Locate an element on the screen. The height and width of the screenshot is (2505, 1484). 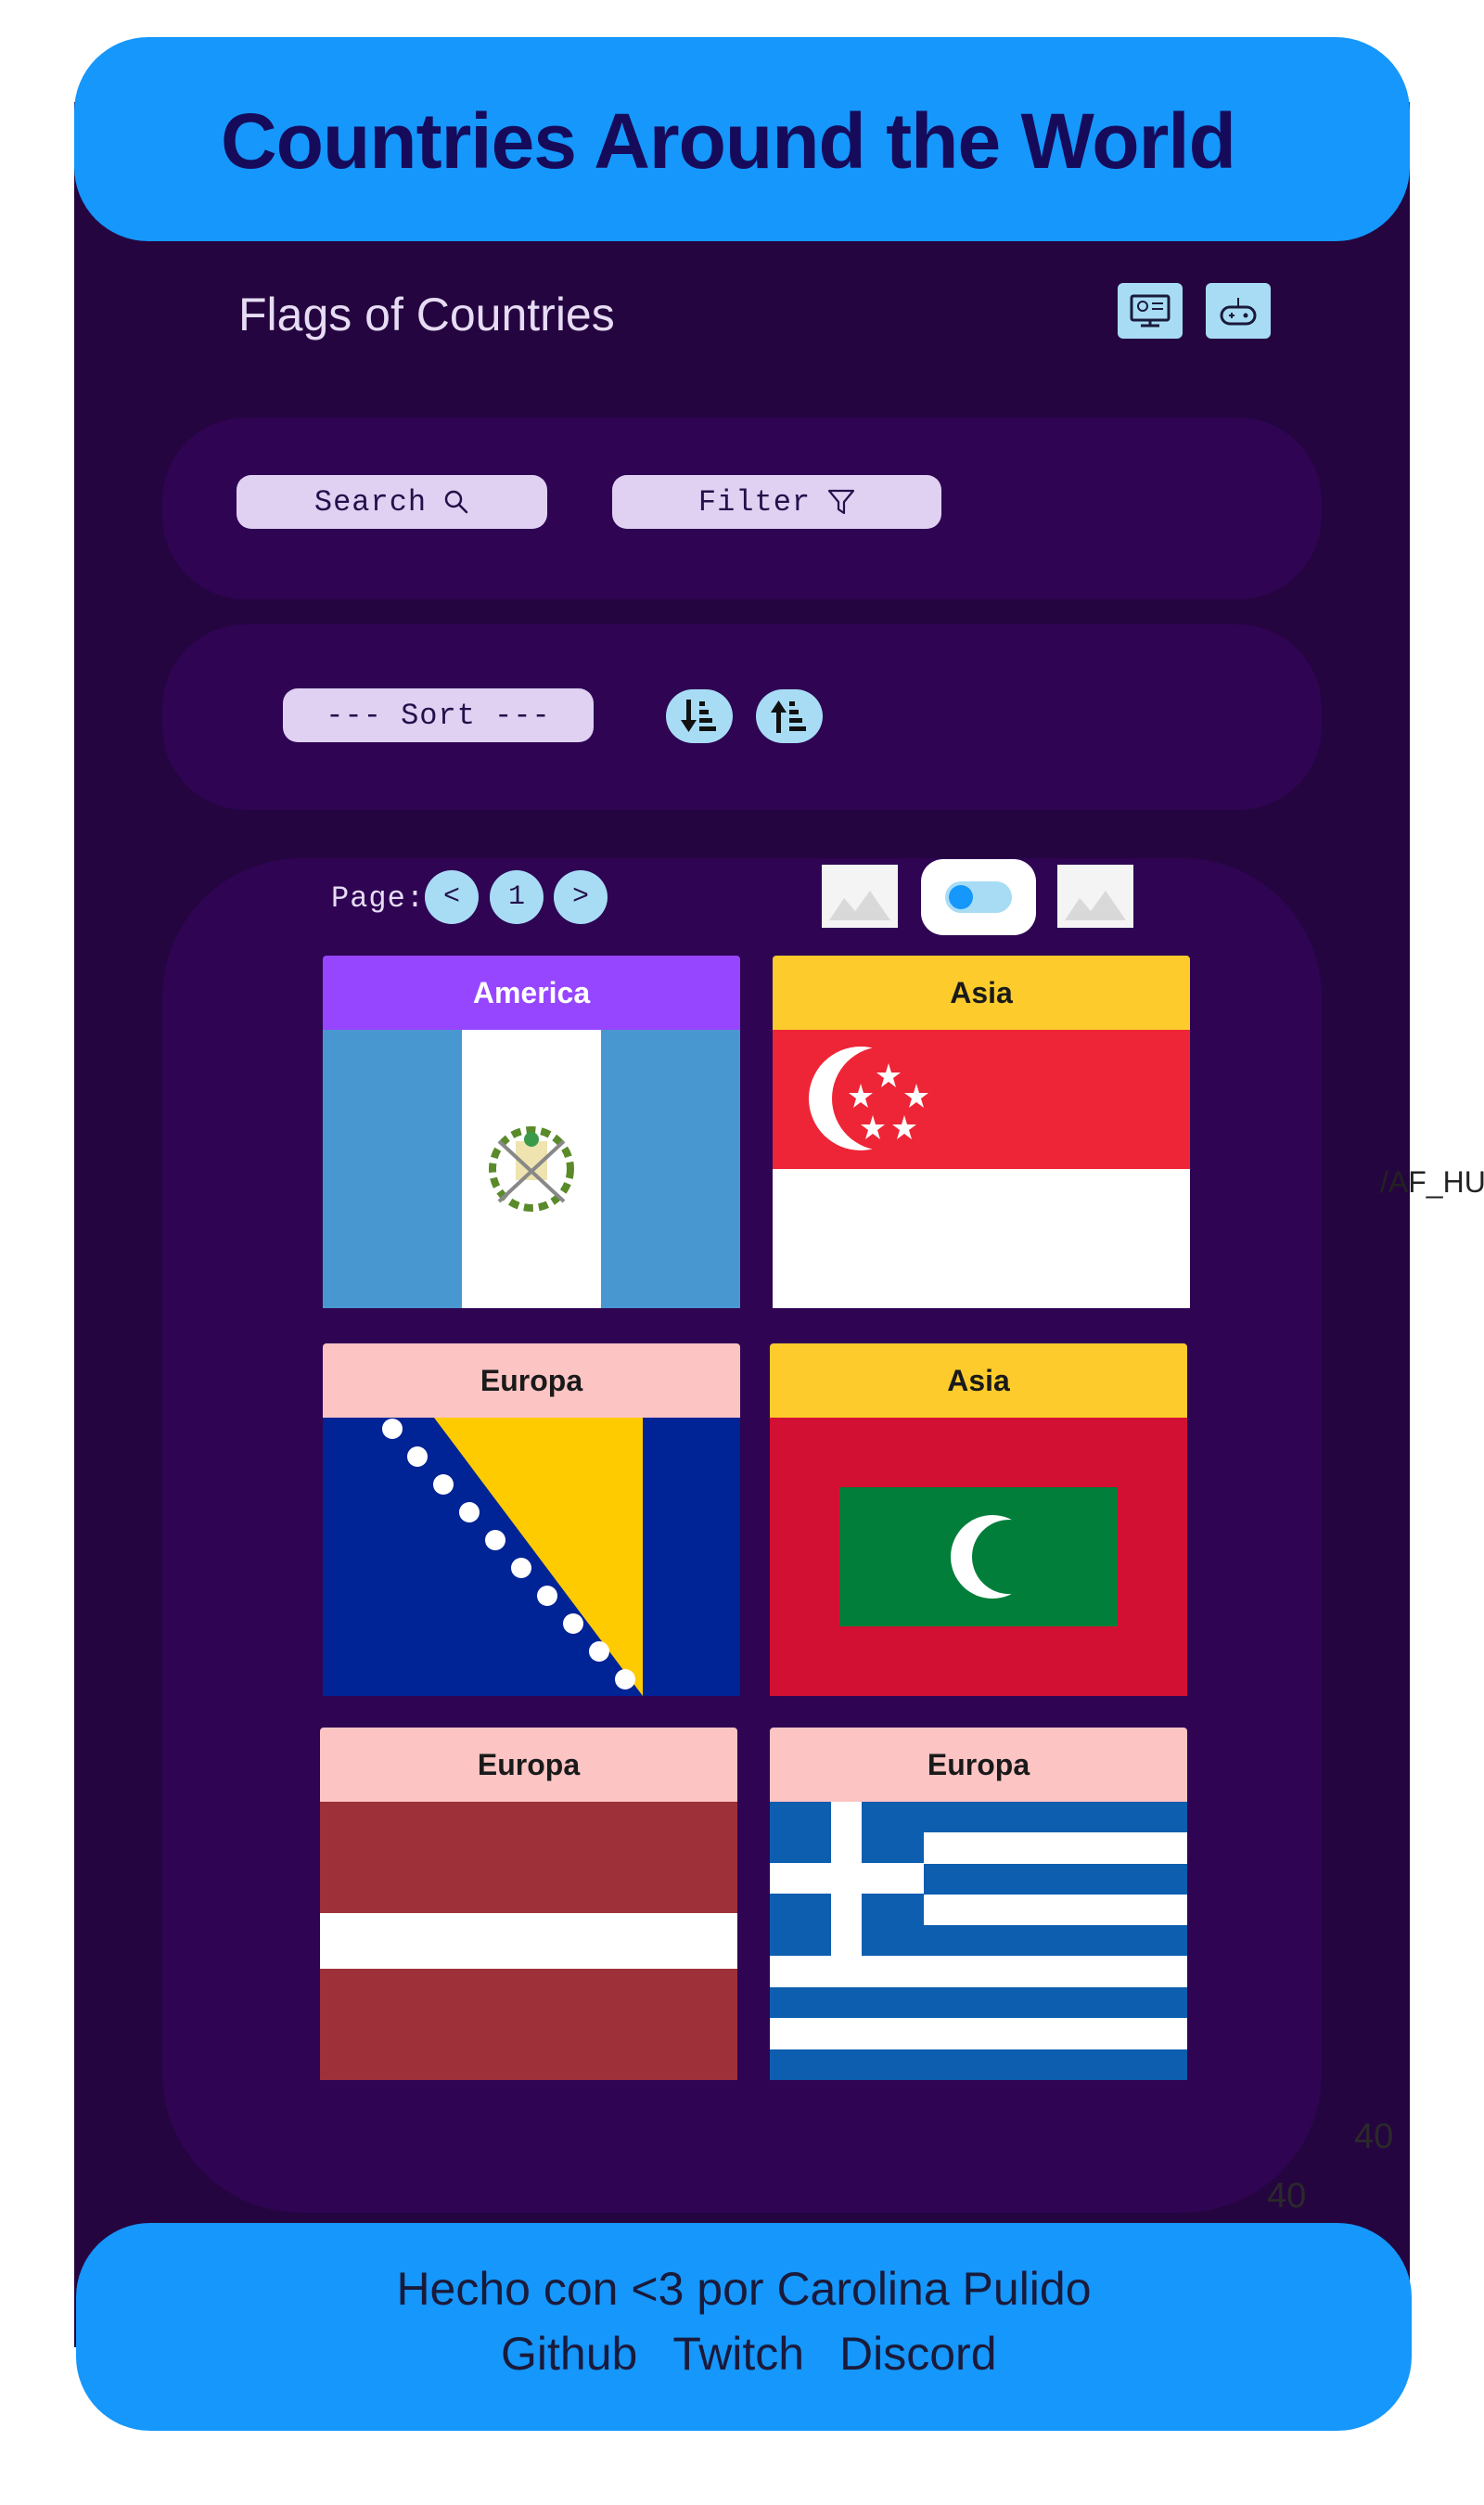
view-toggle is located at coordinates (978, 897).